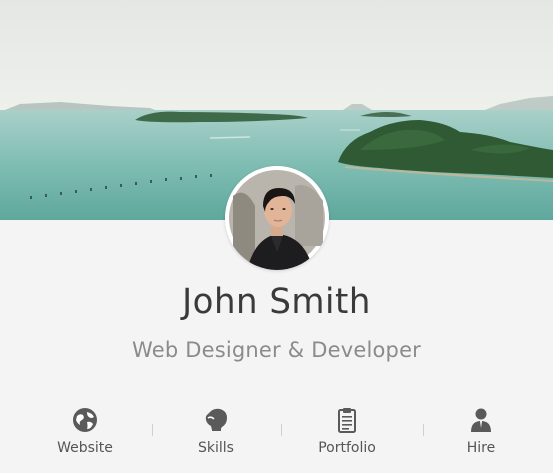 This screenshot has height=473, width=553. I want to click on profile-name: John Smith, so click(276, 302).